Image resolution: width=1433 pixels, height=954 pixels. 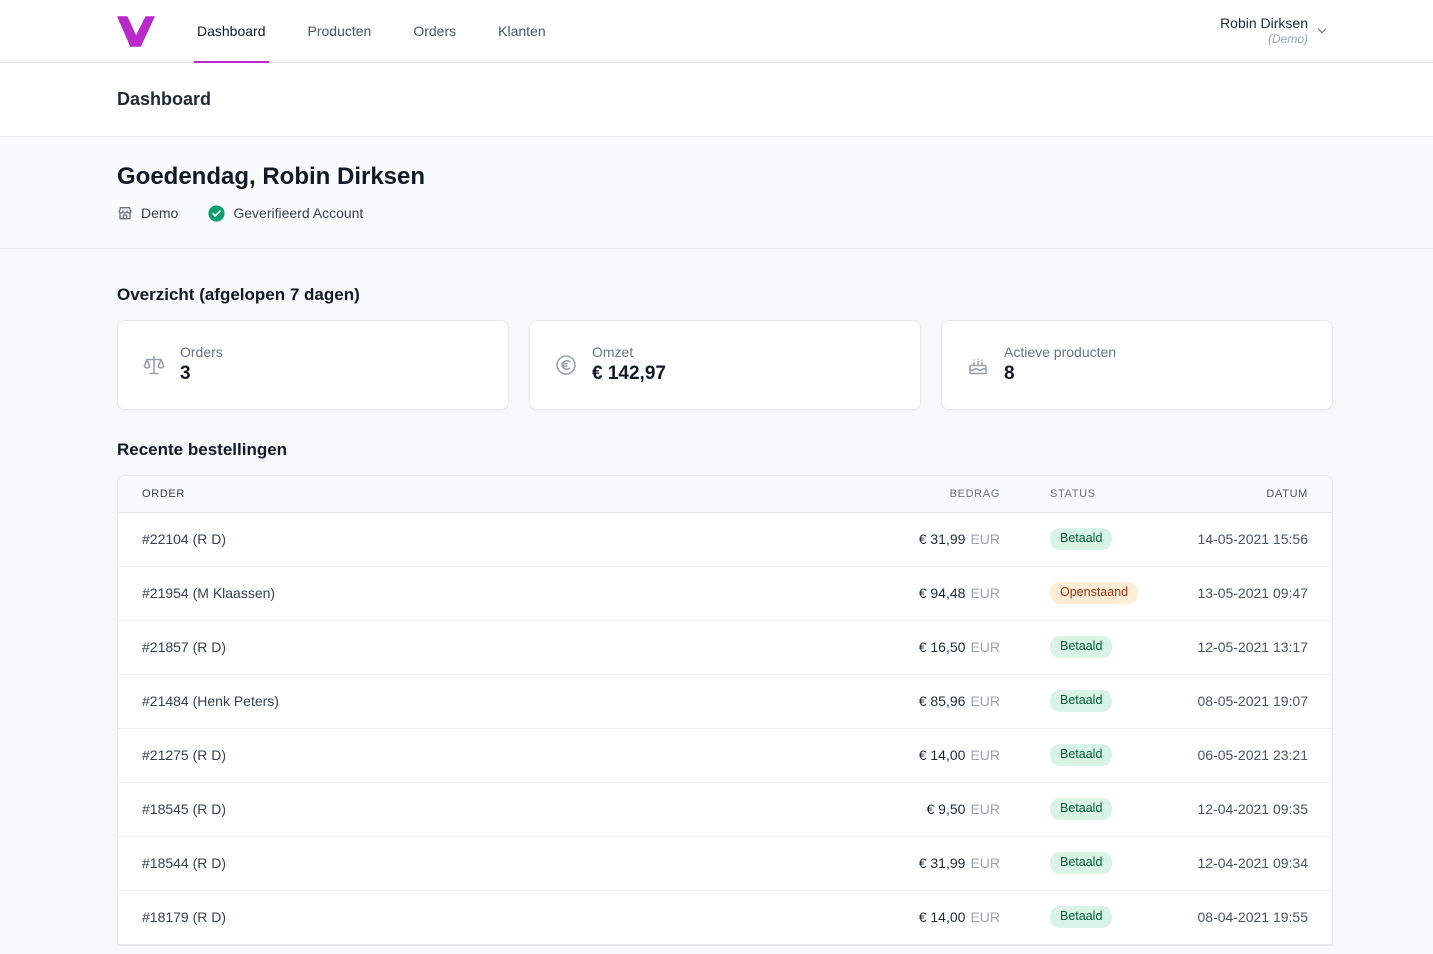 What do you see at coordinates (716, 100) in the screenshot?
I see `page-title-bar: Dashboard` at bounding box center [716, 100].